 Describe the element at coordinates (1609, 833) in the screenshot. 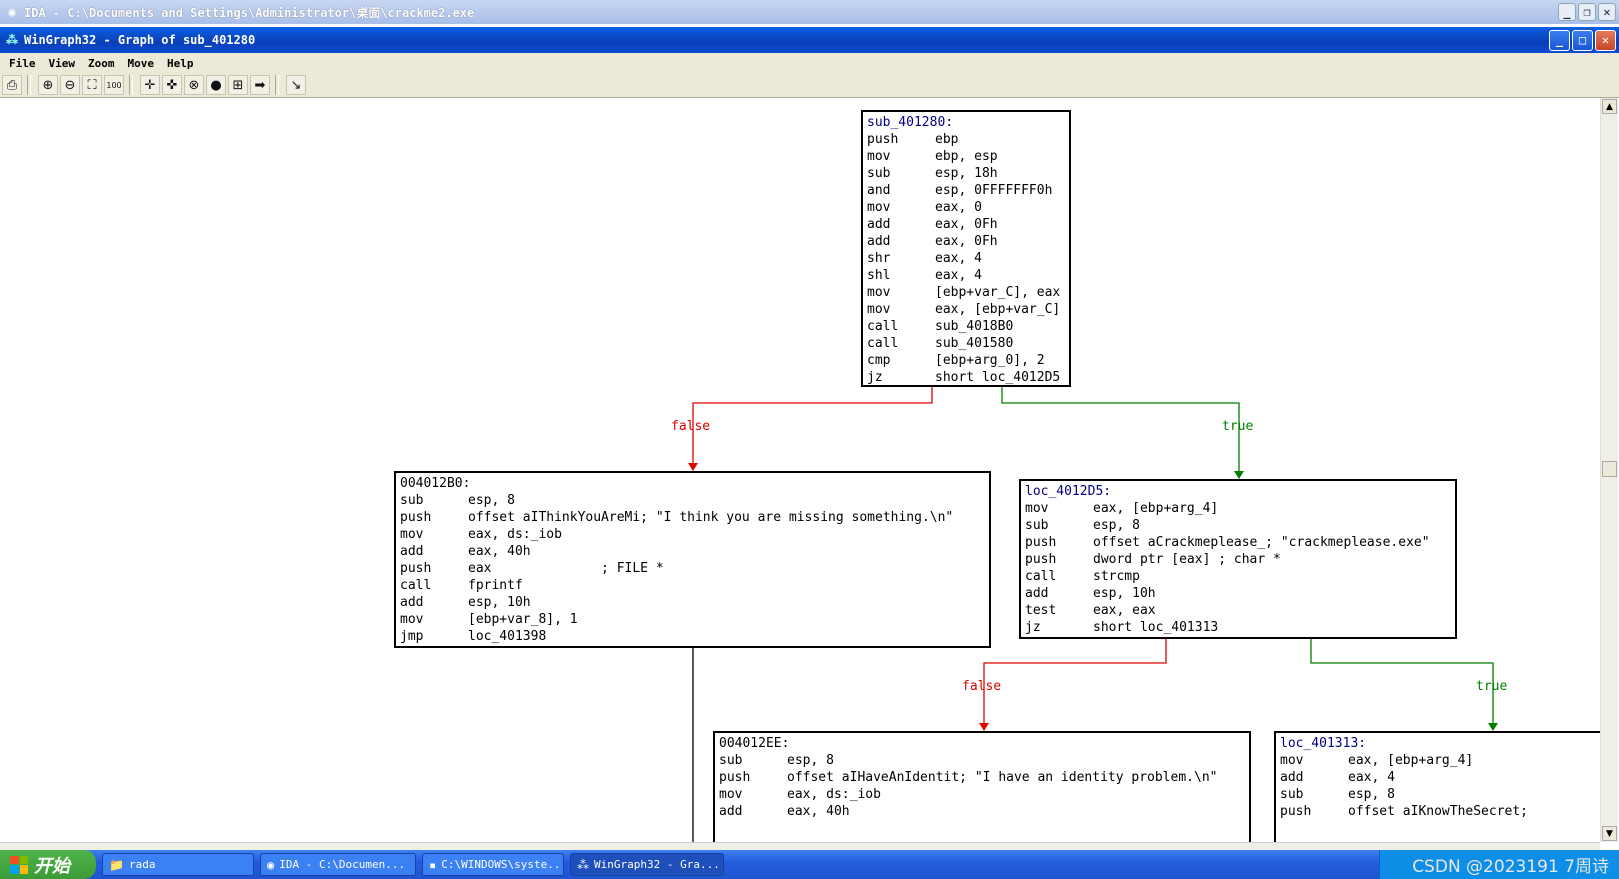

I see `scroll-down-arrow-icon: ▼` at that location.